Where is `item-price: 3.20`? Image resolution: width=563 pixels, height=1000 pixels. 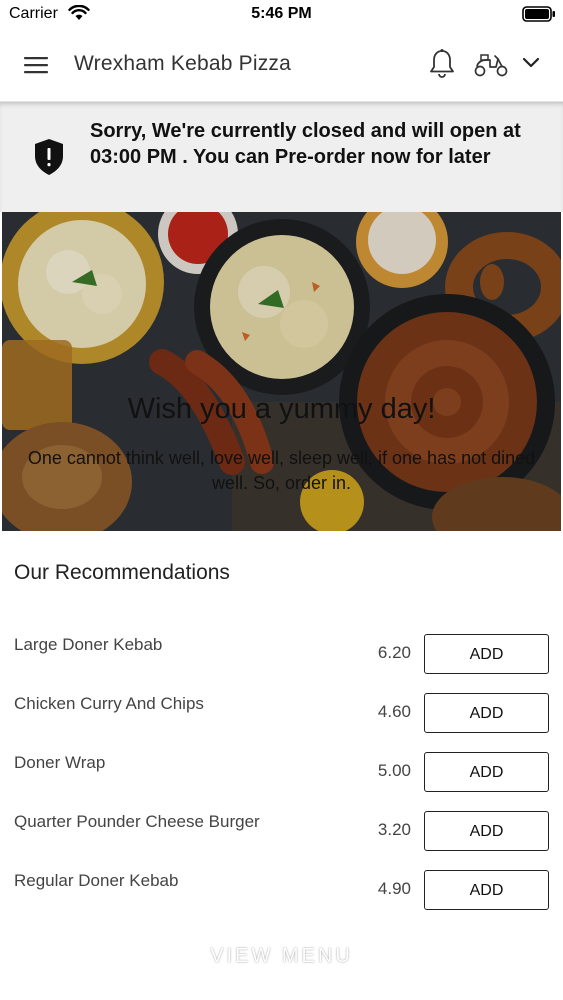
item-price: 3.20 is located at coordinates (394, 829).